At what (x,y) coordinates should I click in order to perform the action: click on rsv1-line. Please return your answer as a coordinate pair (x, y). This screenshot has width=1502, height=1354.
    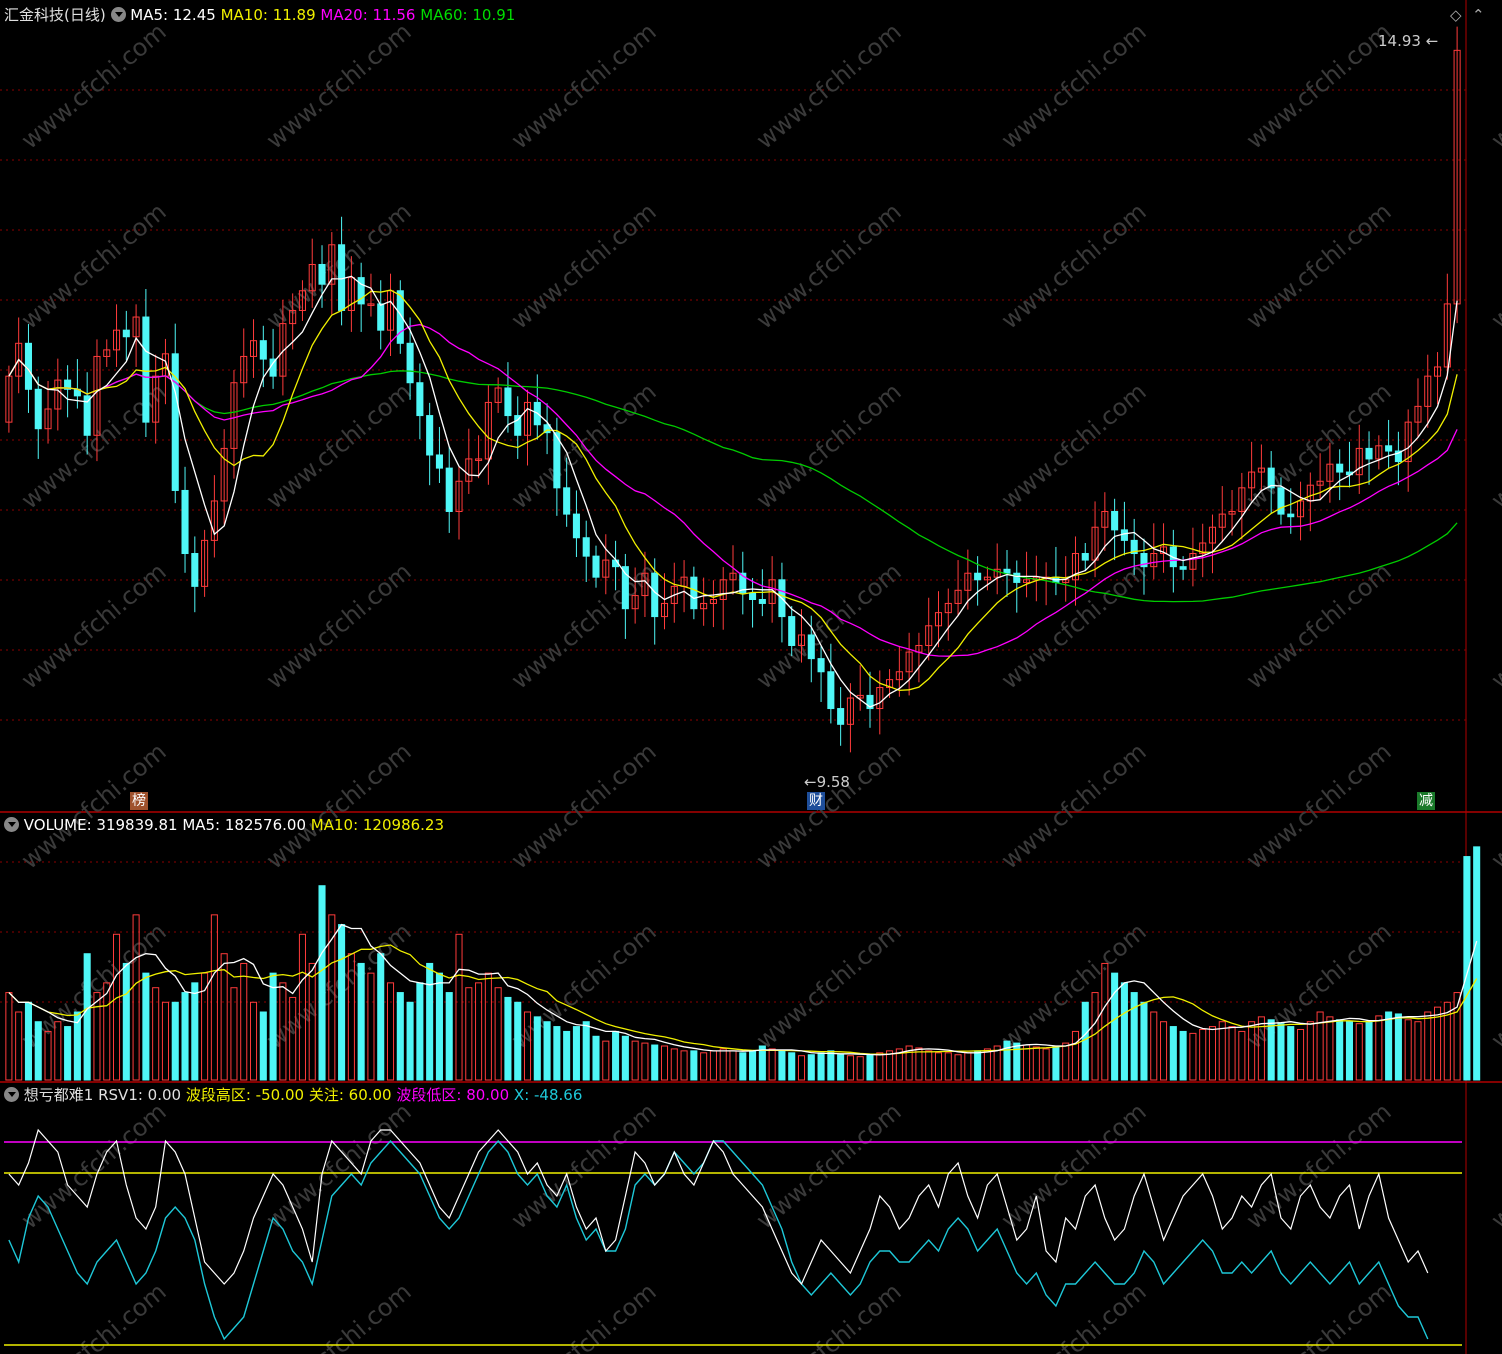
    Looking at the image, I should click on (718, 1207).